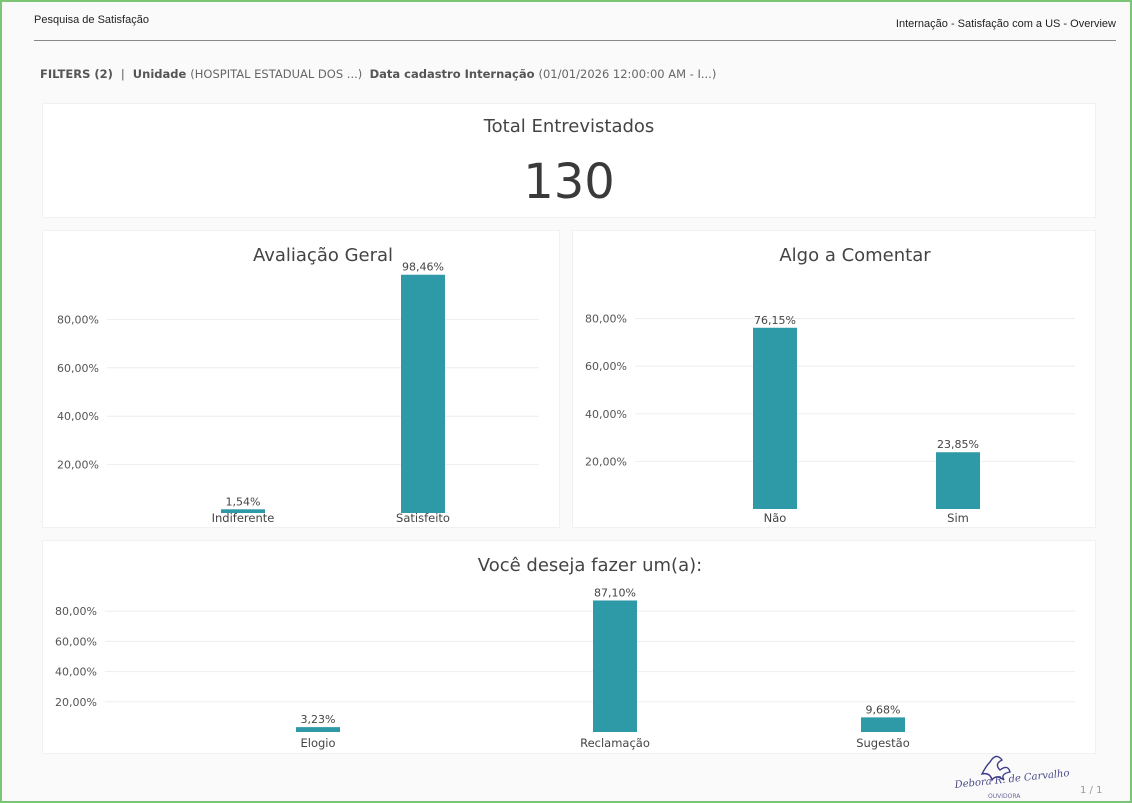 The width and height of the screenshot is (1132, 803). I want to click on deseja-category-label: Elogio, so click(317, 743).